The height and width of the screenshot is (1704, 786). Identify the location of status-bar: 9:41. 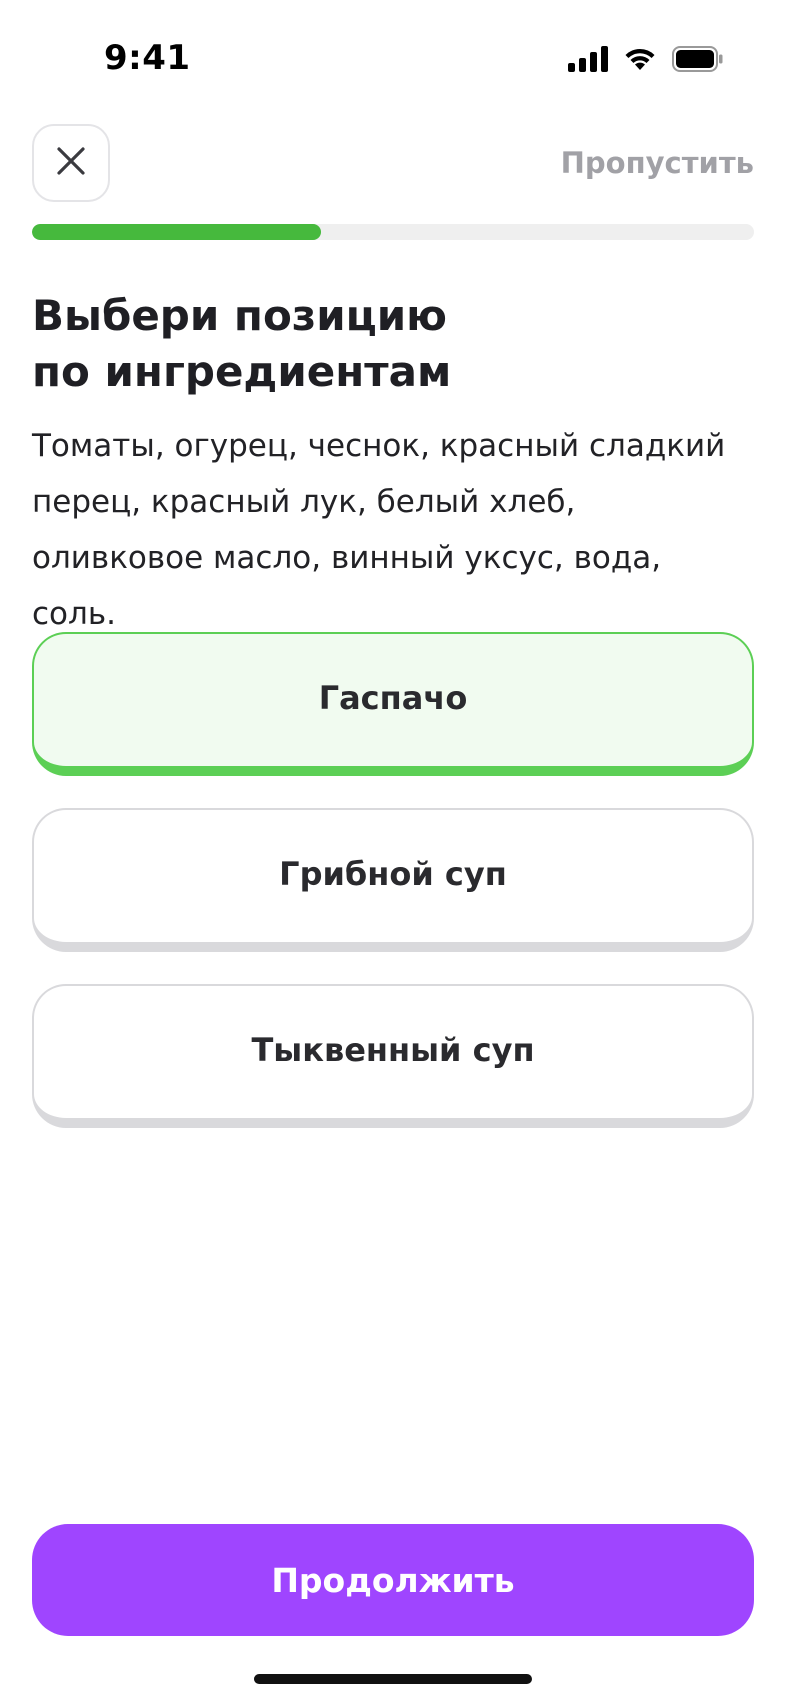
(393, 59).